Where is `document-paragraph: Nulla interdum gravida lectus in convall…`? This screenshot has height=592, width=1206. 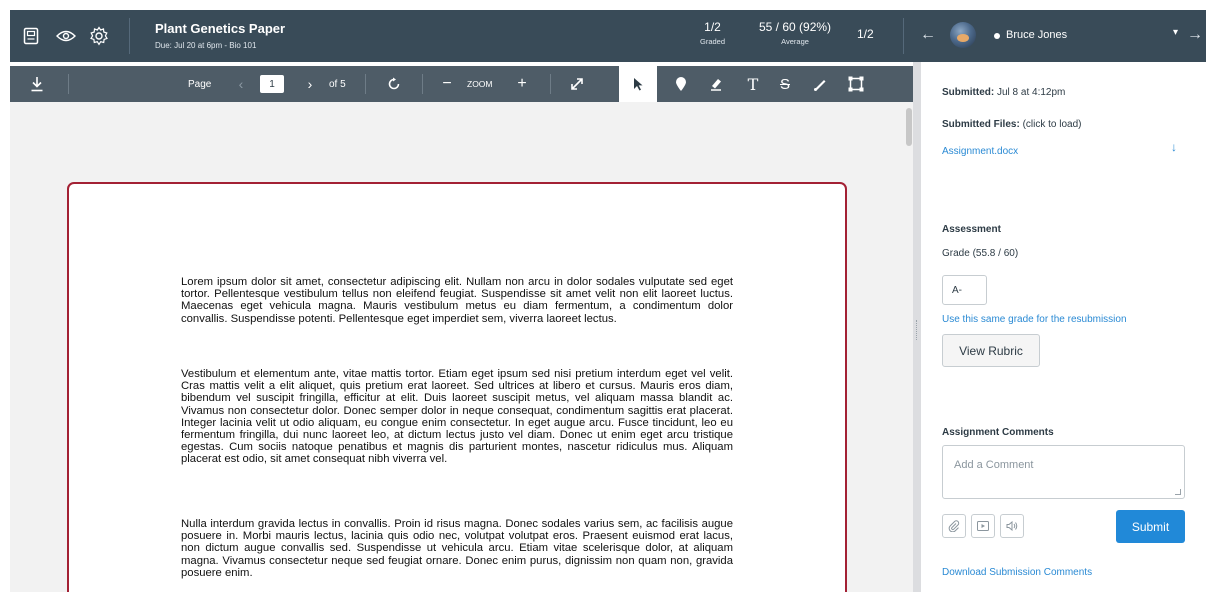
document-paragraph: Nulla interdum gravida lectus in convall… is located at coordinates (457, 548).